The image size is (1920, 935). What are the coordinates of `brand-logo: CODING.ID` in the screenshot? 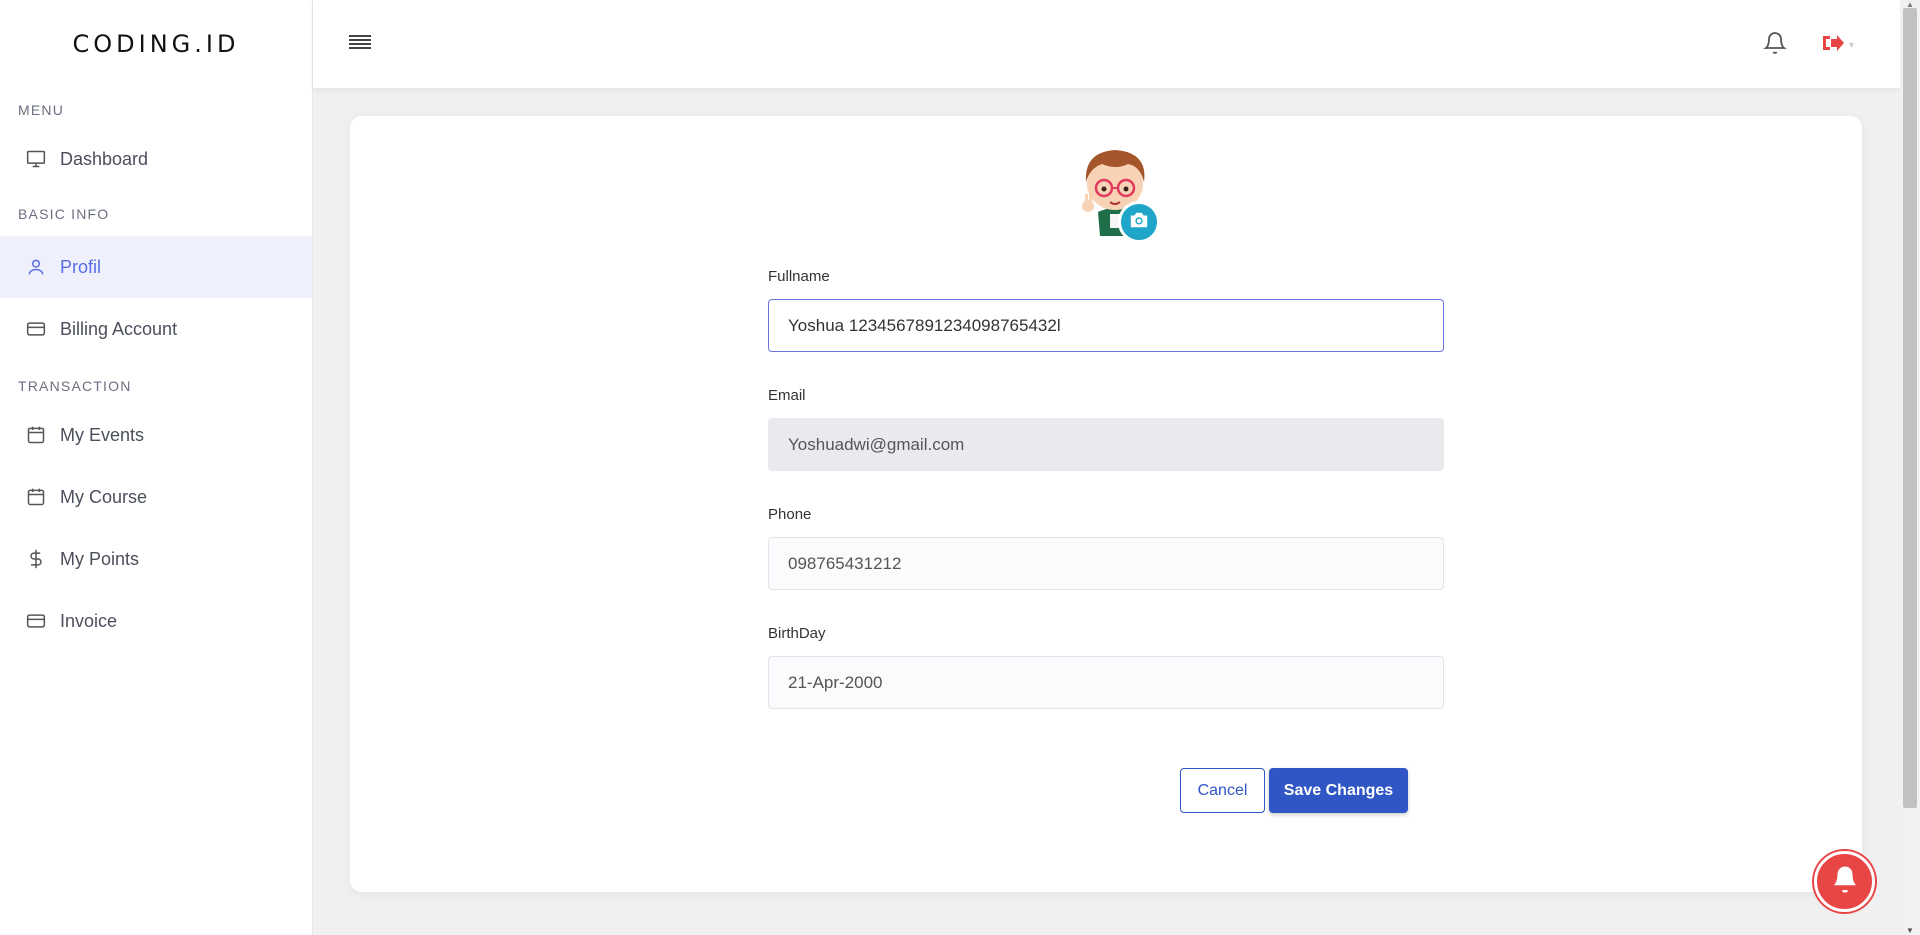 It's located at (156, 44).